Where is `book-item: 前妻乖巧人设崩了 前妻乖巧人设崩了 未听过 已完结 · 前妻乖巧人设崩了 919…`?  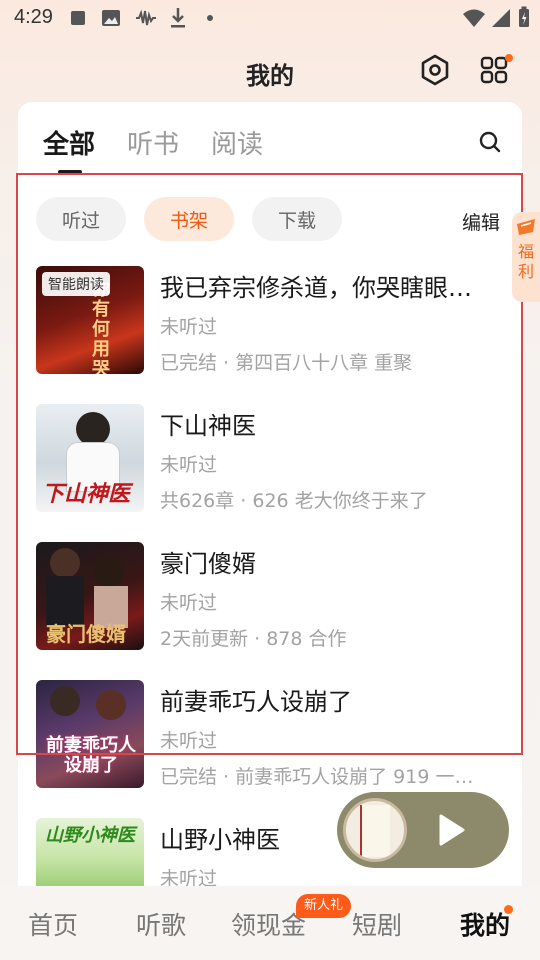 book-item: 前妻乖巧人设崩了 前妻乖巧人设崩了 未听过 已完结 · 前妻乖巧人设崩了 919… is located at coordinates (271, 735).